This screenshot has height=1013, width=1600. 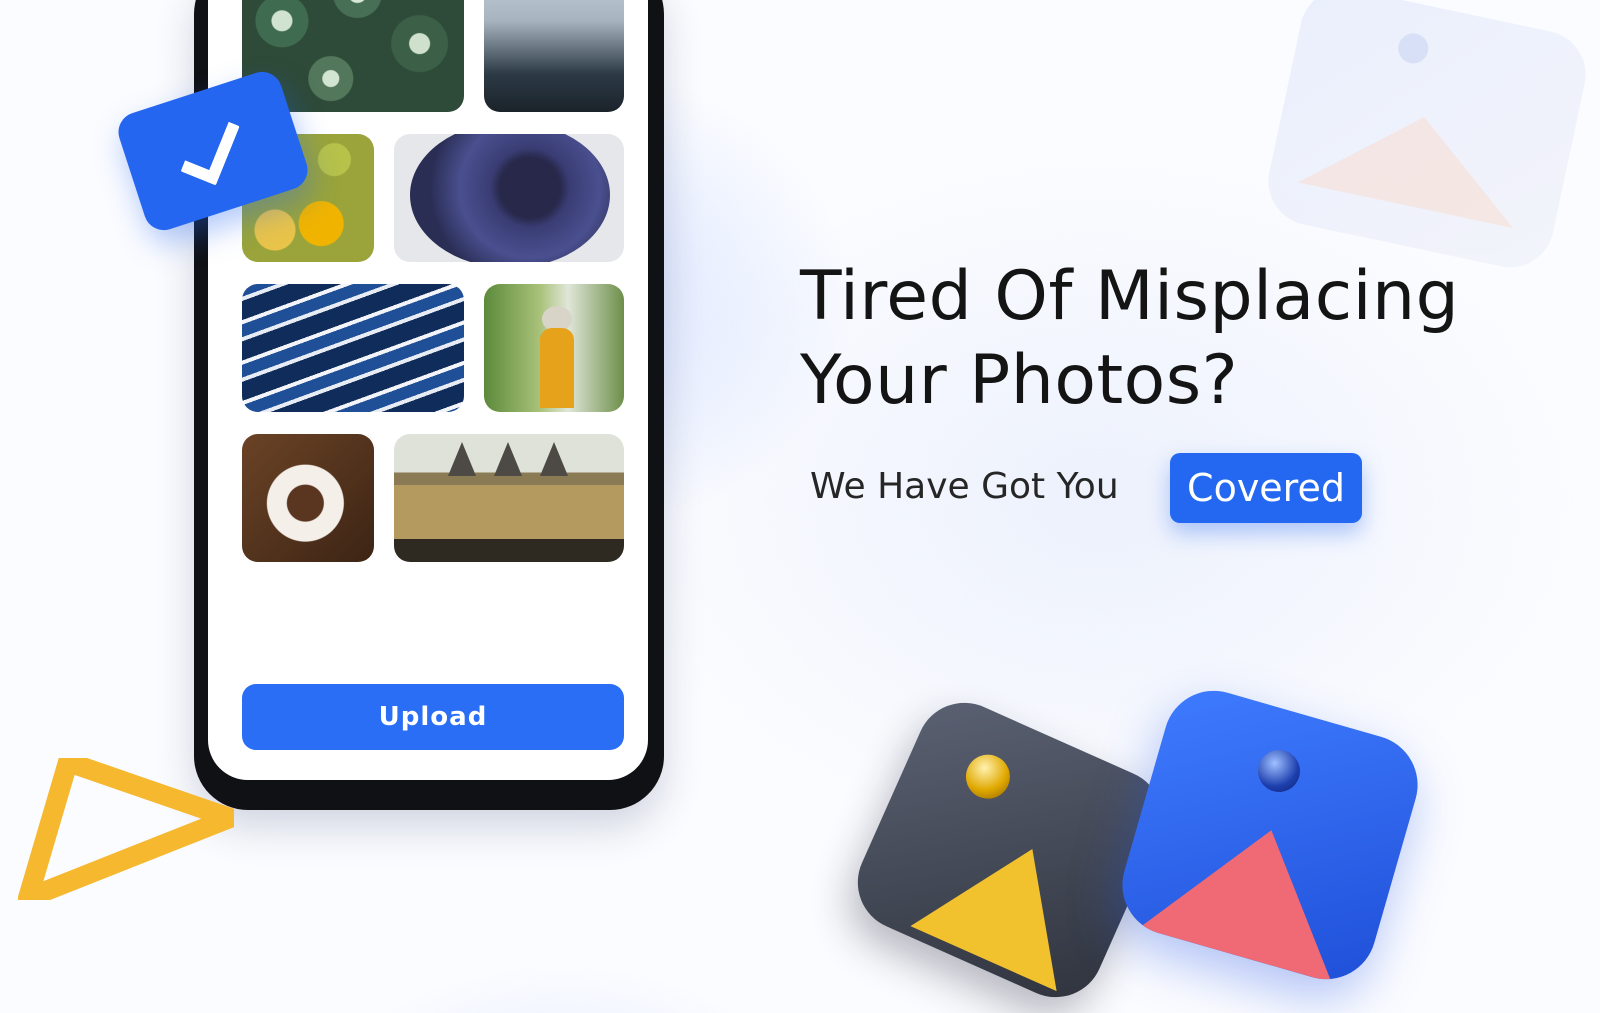 What do you see at coordinates (1010, 850) in the screenshot?
I see `gallery-icon-dark` at bounding box center [1010, 850].